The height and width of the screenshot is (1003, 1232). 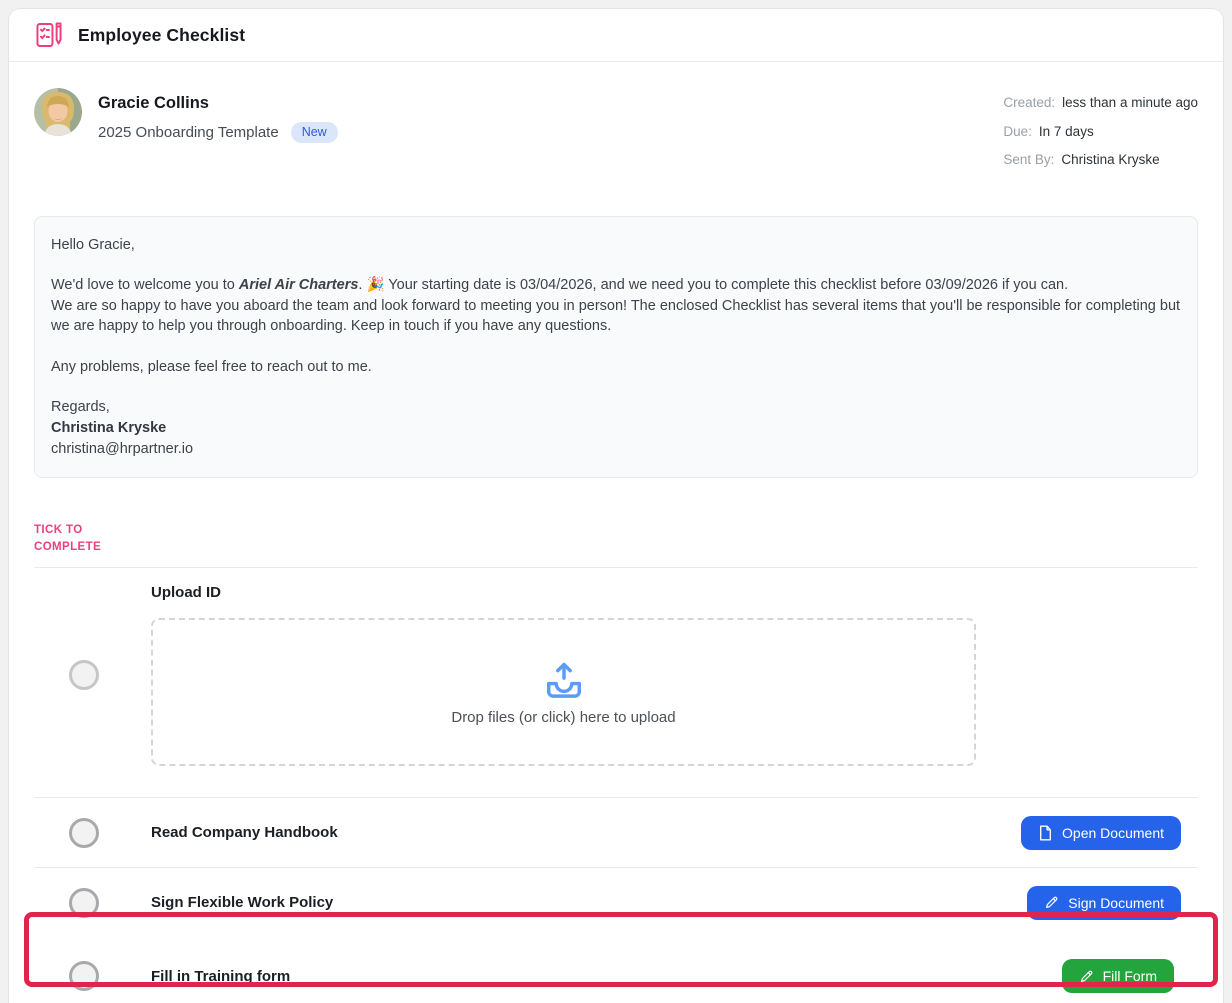 What do you see at coordinates (616, 970) in the screenshot?
I see `checklist-row-fill-training-form: Fill in Training form Fill Form` at bounding box center [616, 970].